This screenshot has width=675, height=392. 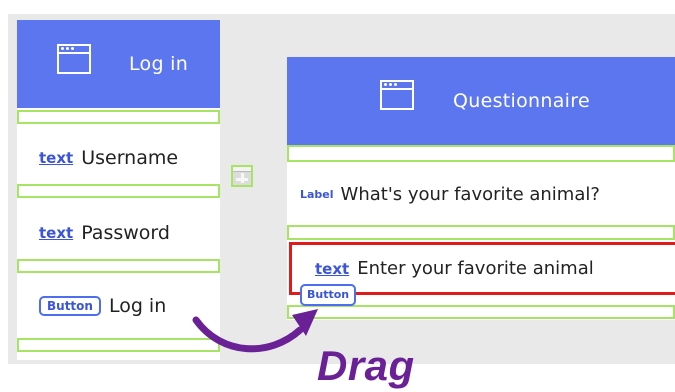 I want to click on drag-arrow, so click(x=255, y=331).